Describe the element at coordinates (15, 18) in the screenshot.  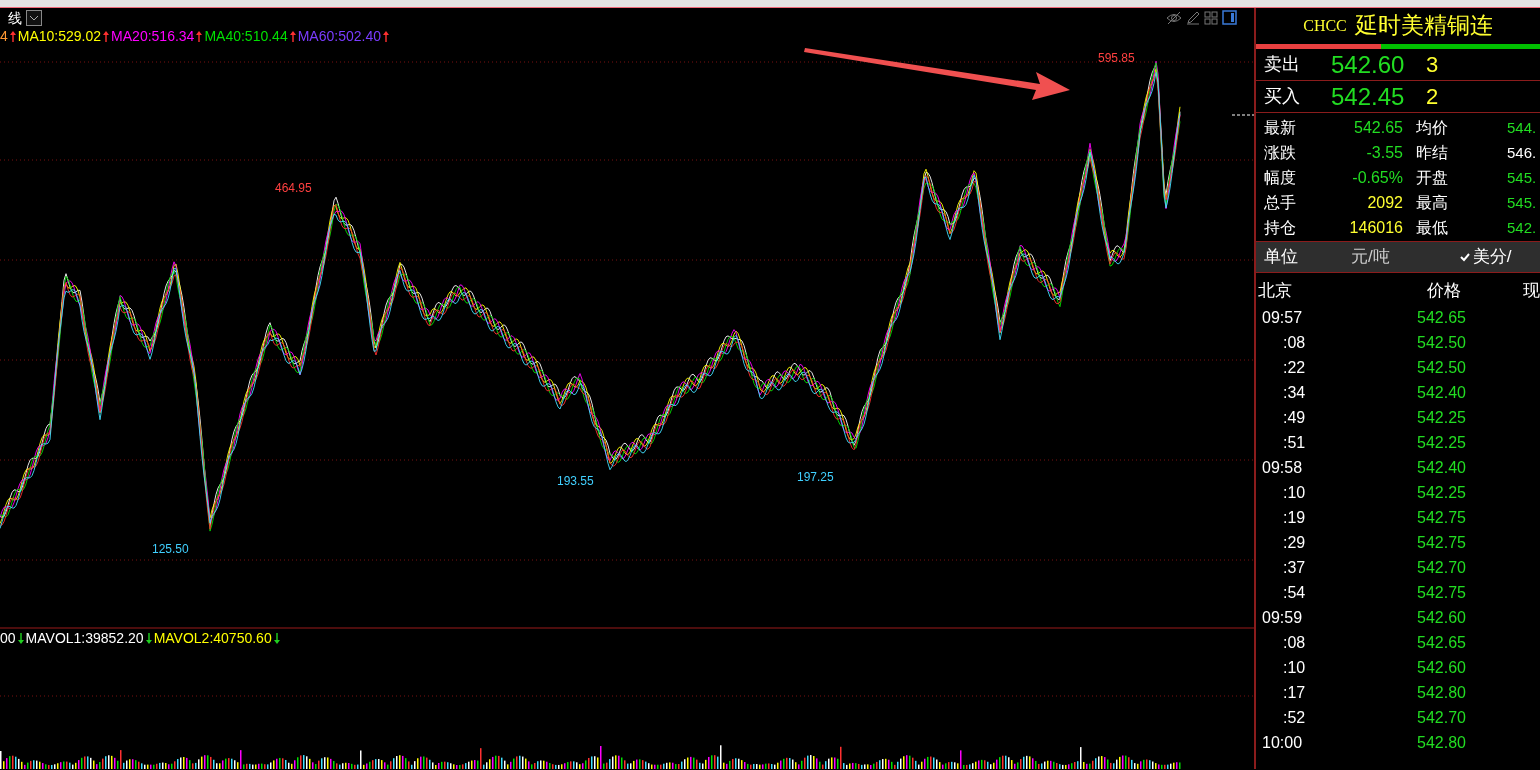
I see `chart-title: 线` at that location.